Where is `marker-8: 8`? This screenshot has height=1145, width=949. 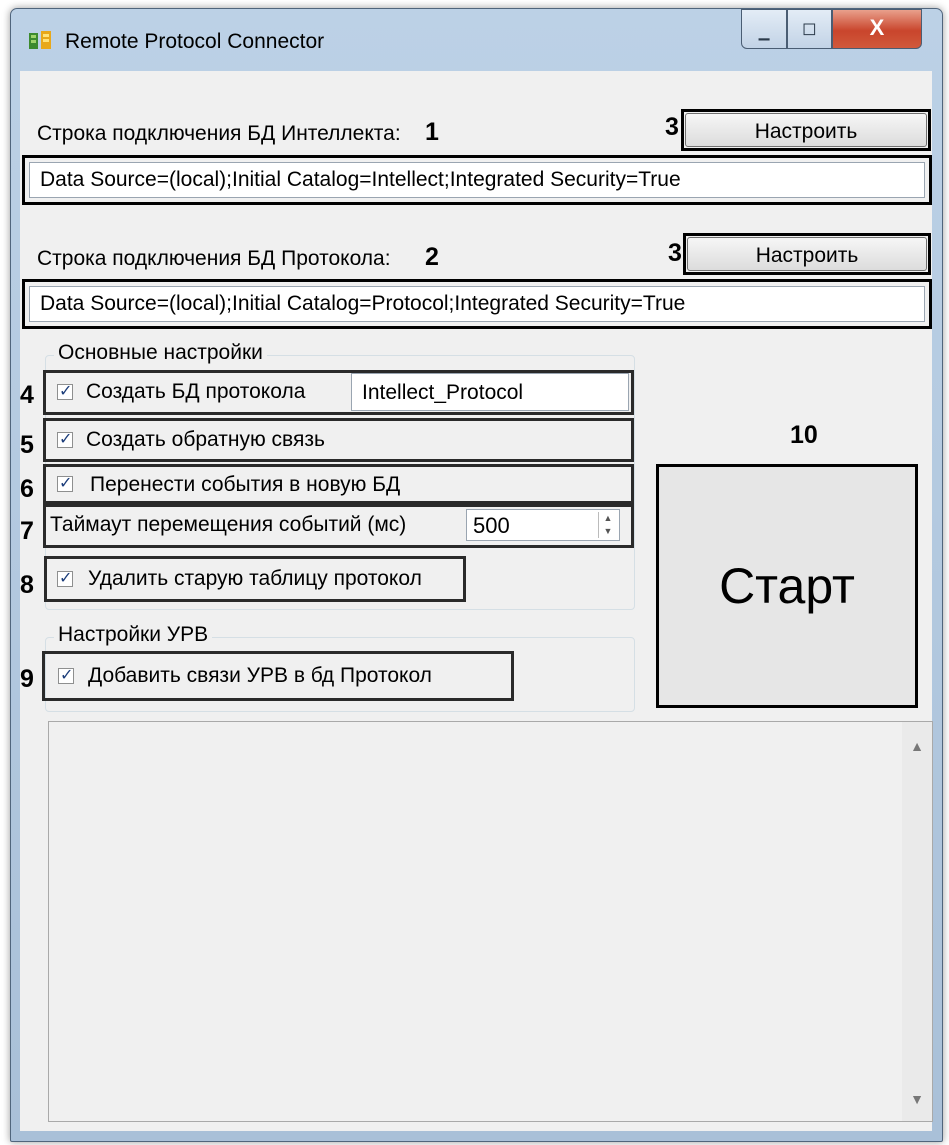
marker-8: 8 is located at coordinates (27, 585).